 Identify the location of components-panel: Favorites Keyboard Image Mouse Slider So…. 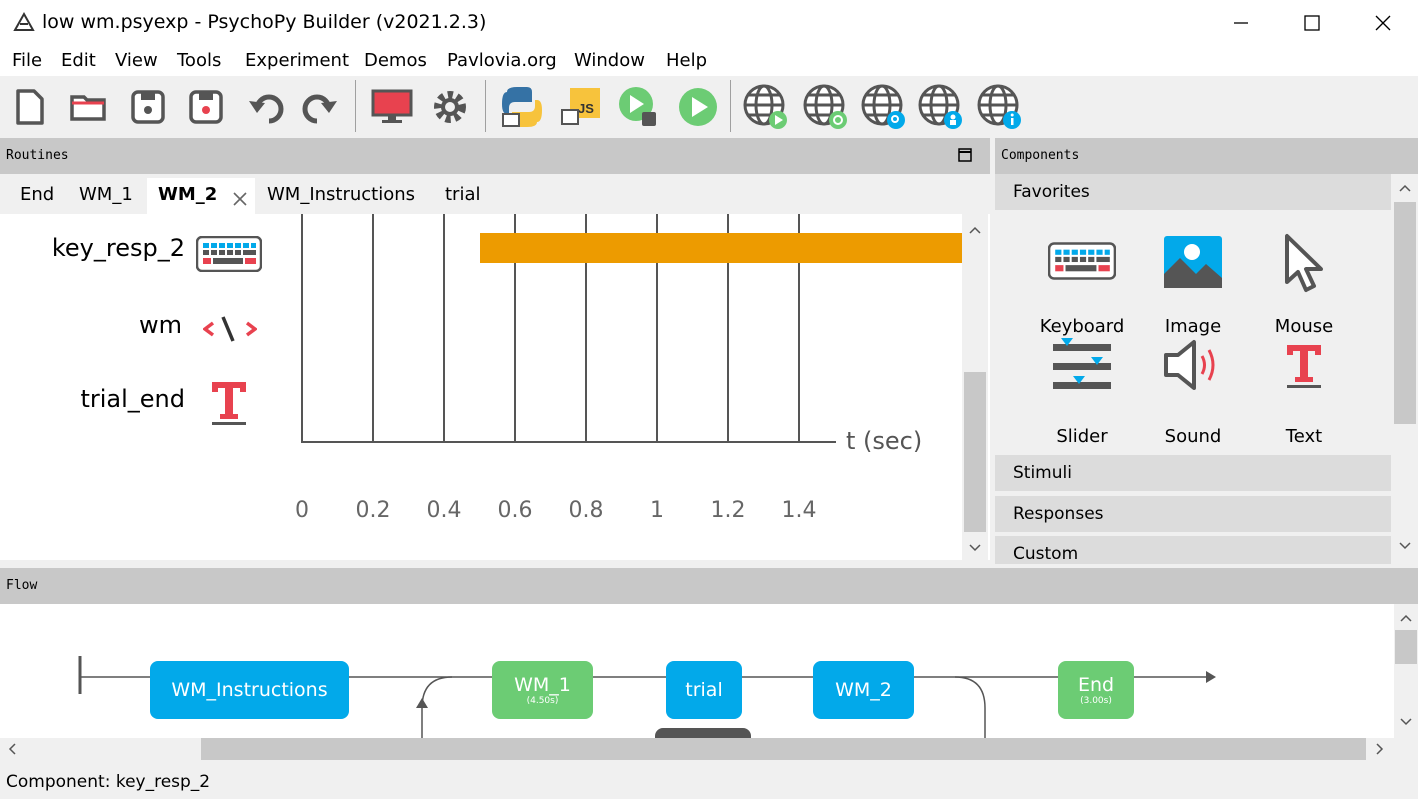
(1206, 369).